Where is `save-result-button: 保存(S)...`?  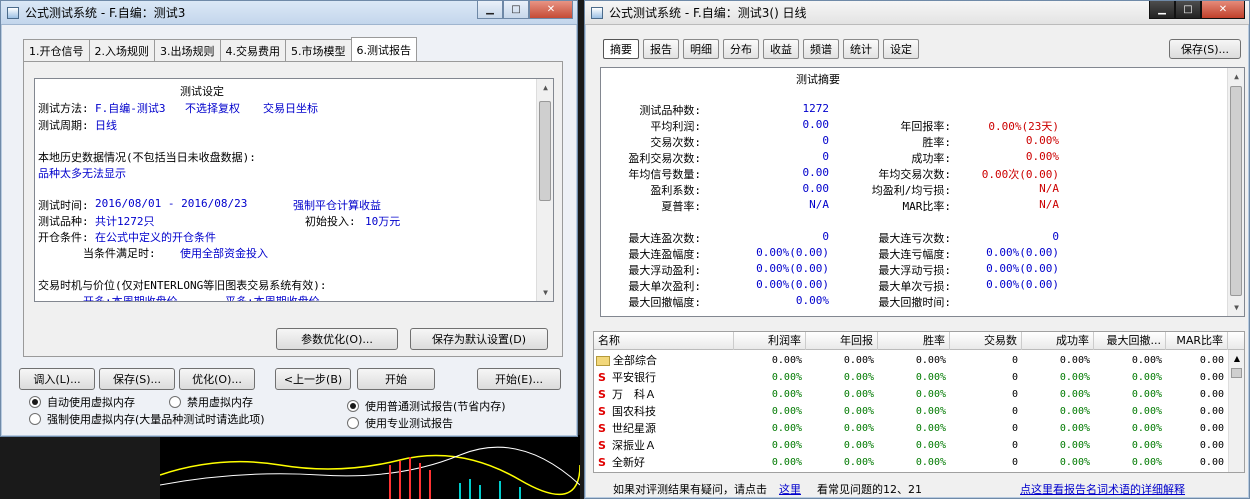 save-result-button: 保存(S)... is located at coordinates (1205, 49).